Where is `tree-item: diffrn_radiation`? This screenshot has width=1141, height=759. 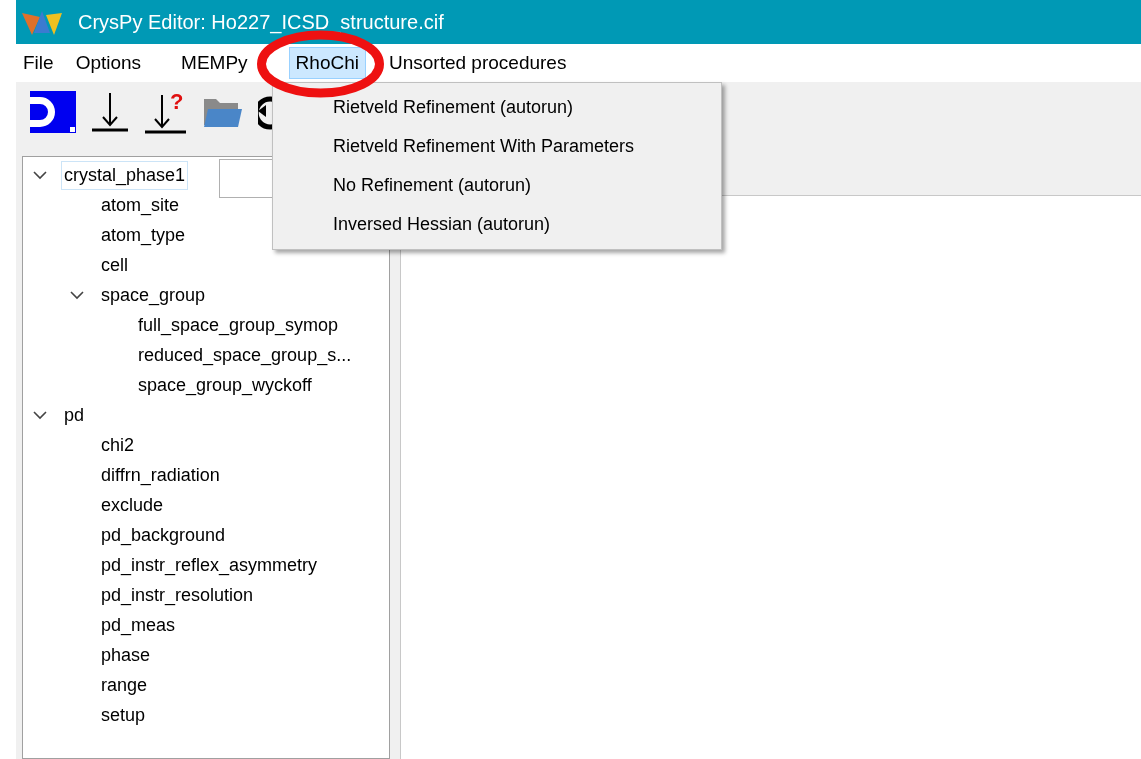 tree-item: diffrn_radiation is located at coordinates (160, 475).